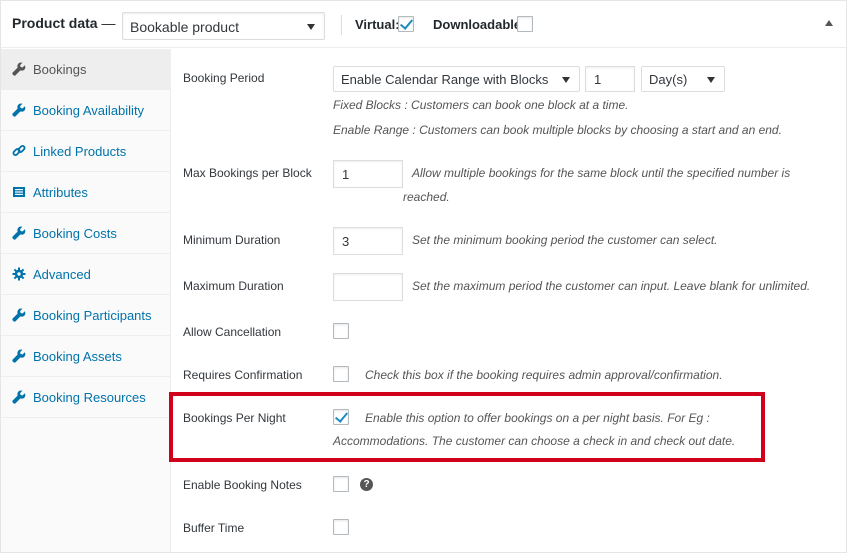  I want to click on max-bookings-desc-line2: reached., so click(426, 197).